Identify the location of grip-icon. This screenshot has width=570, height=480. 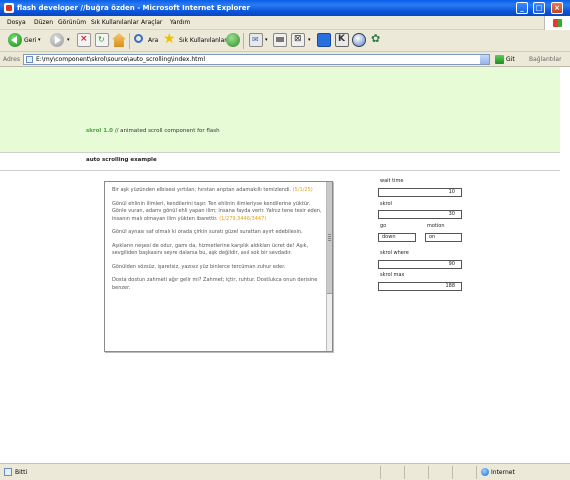
(329, 238).